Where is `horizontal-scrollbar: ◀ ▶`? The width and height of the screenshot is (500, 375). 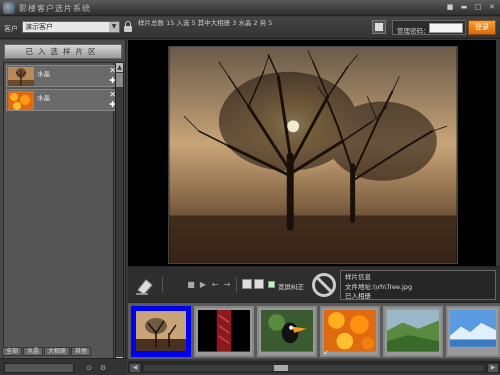
horizontal-scrollbar: ◀ ▶ is located at coordinates (314, 367).